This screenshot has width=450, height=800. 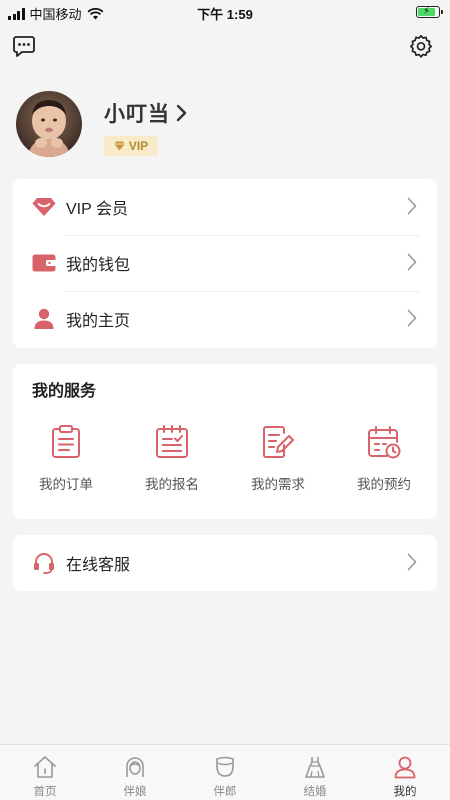 I want to click on wedding-dress-icon, so click(x=315, y=767).